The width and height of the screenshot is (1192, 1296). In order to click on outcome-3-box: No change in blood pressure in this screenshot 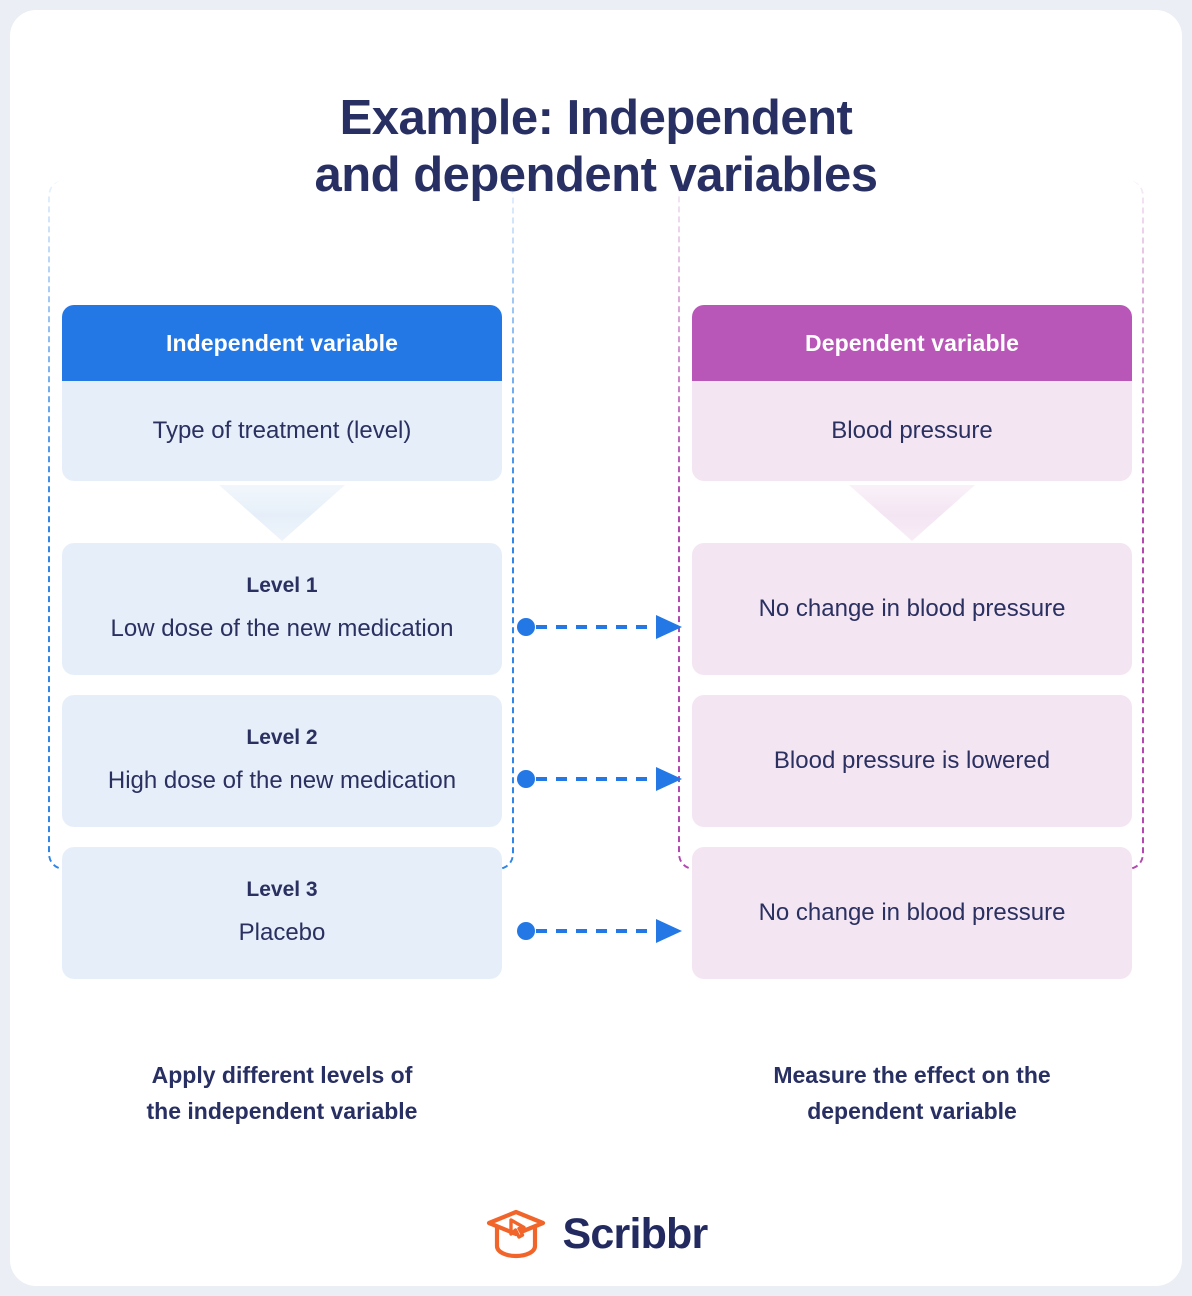, I will do `click(912, 913)`.